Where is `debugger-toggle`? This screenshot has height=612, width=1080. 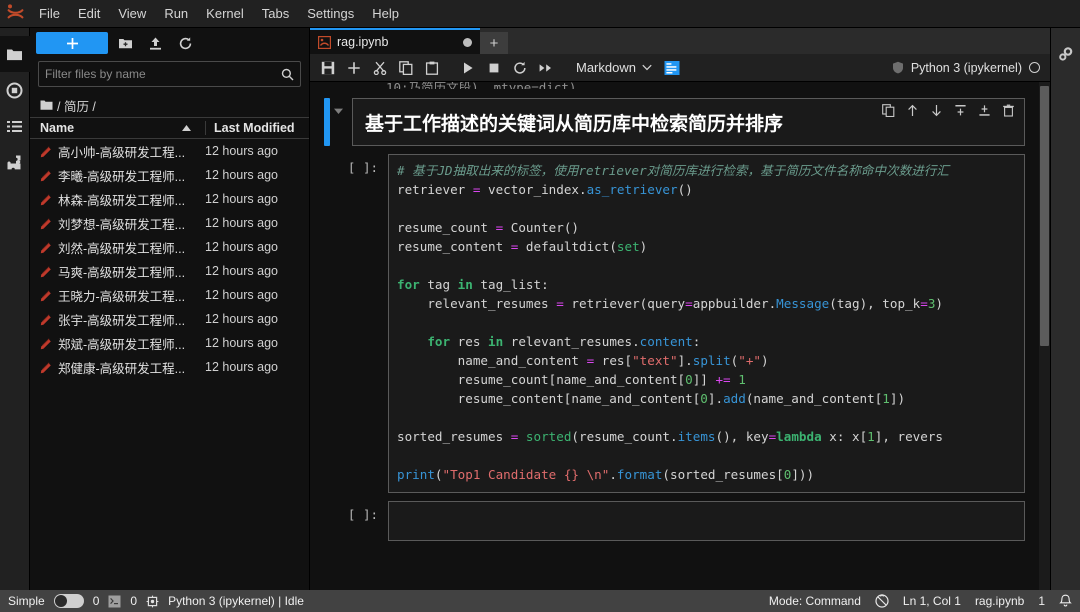 debugger-toggle is located at coordinates (672, 68).